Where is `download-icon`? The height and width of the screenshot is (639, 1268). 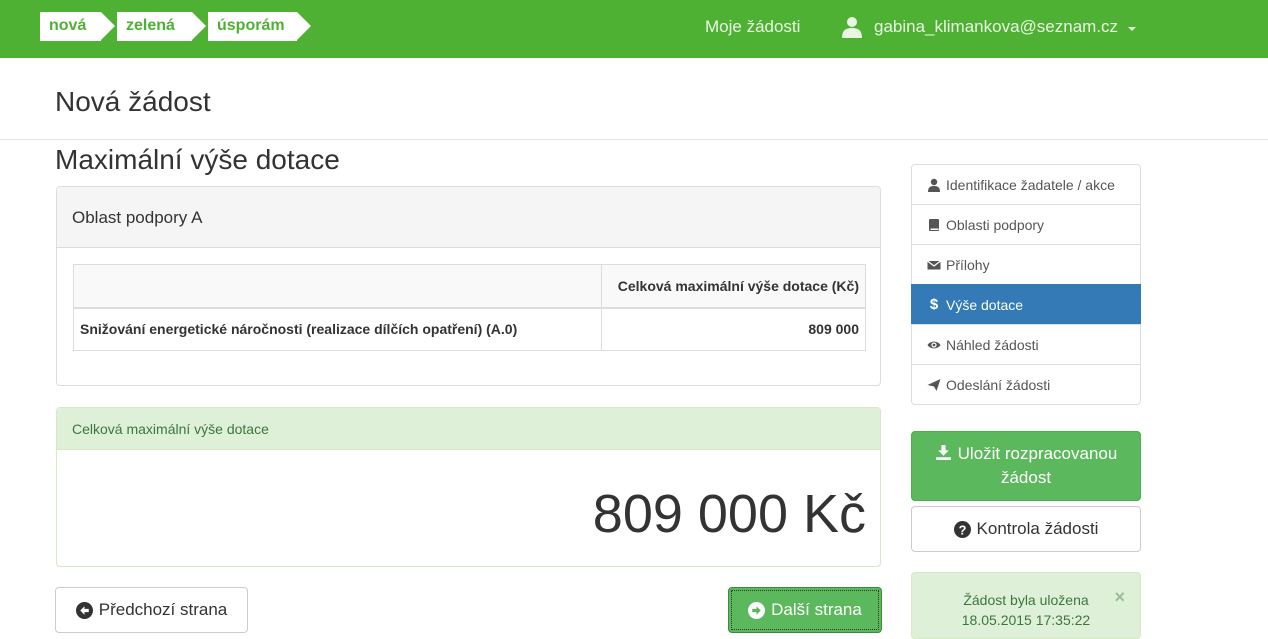
download-icon is located at coordinates (943, 452).